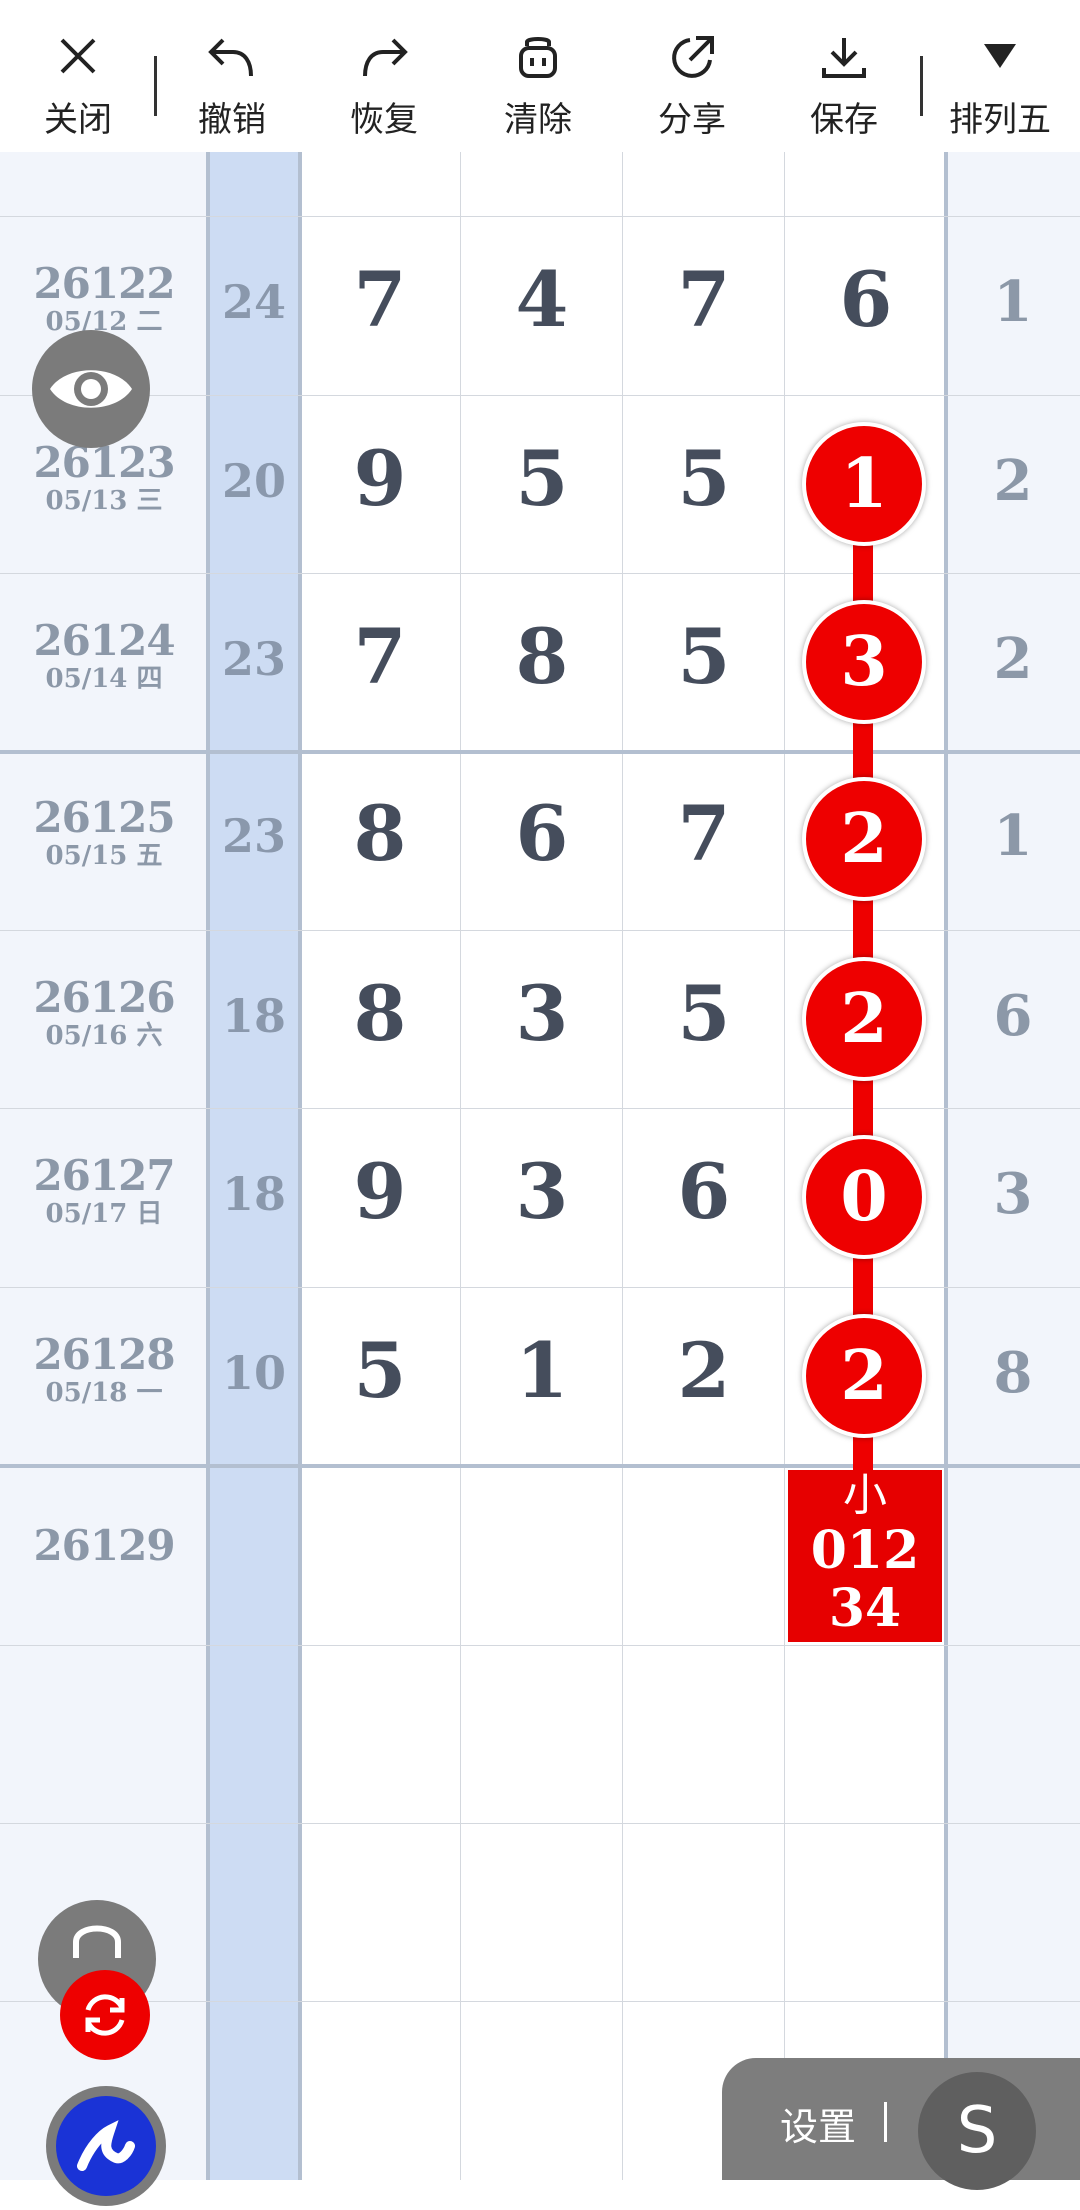 The height and width of the screenshot is (2210, 1080). What do you see at coordinates (864, 662) in the screenshot?
I see `highlight-ball: 3` at bounding box center [864, 662].